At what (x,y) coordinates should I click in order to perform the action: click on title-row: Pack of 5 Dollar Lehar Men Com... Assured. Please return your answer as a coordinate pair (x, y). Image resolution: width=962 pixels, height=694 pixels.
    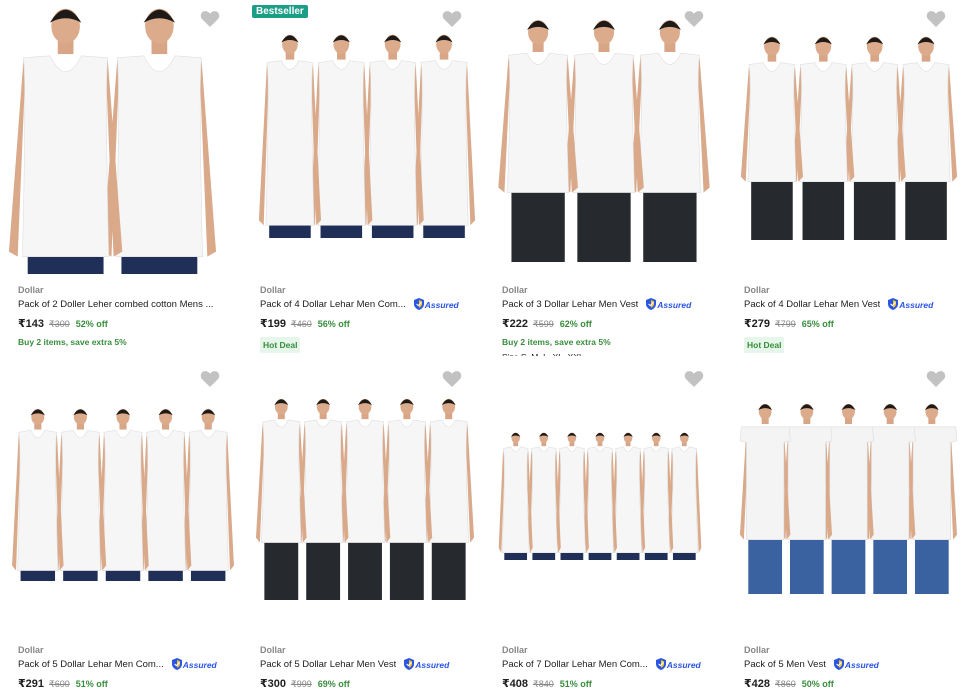
    Looking at the image, I should click on (129, 664).